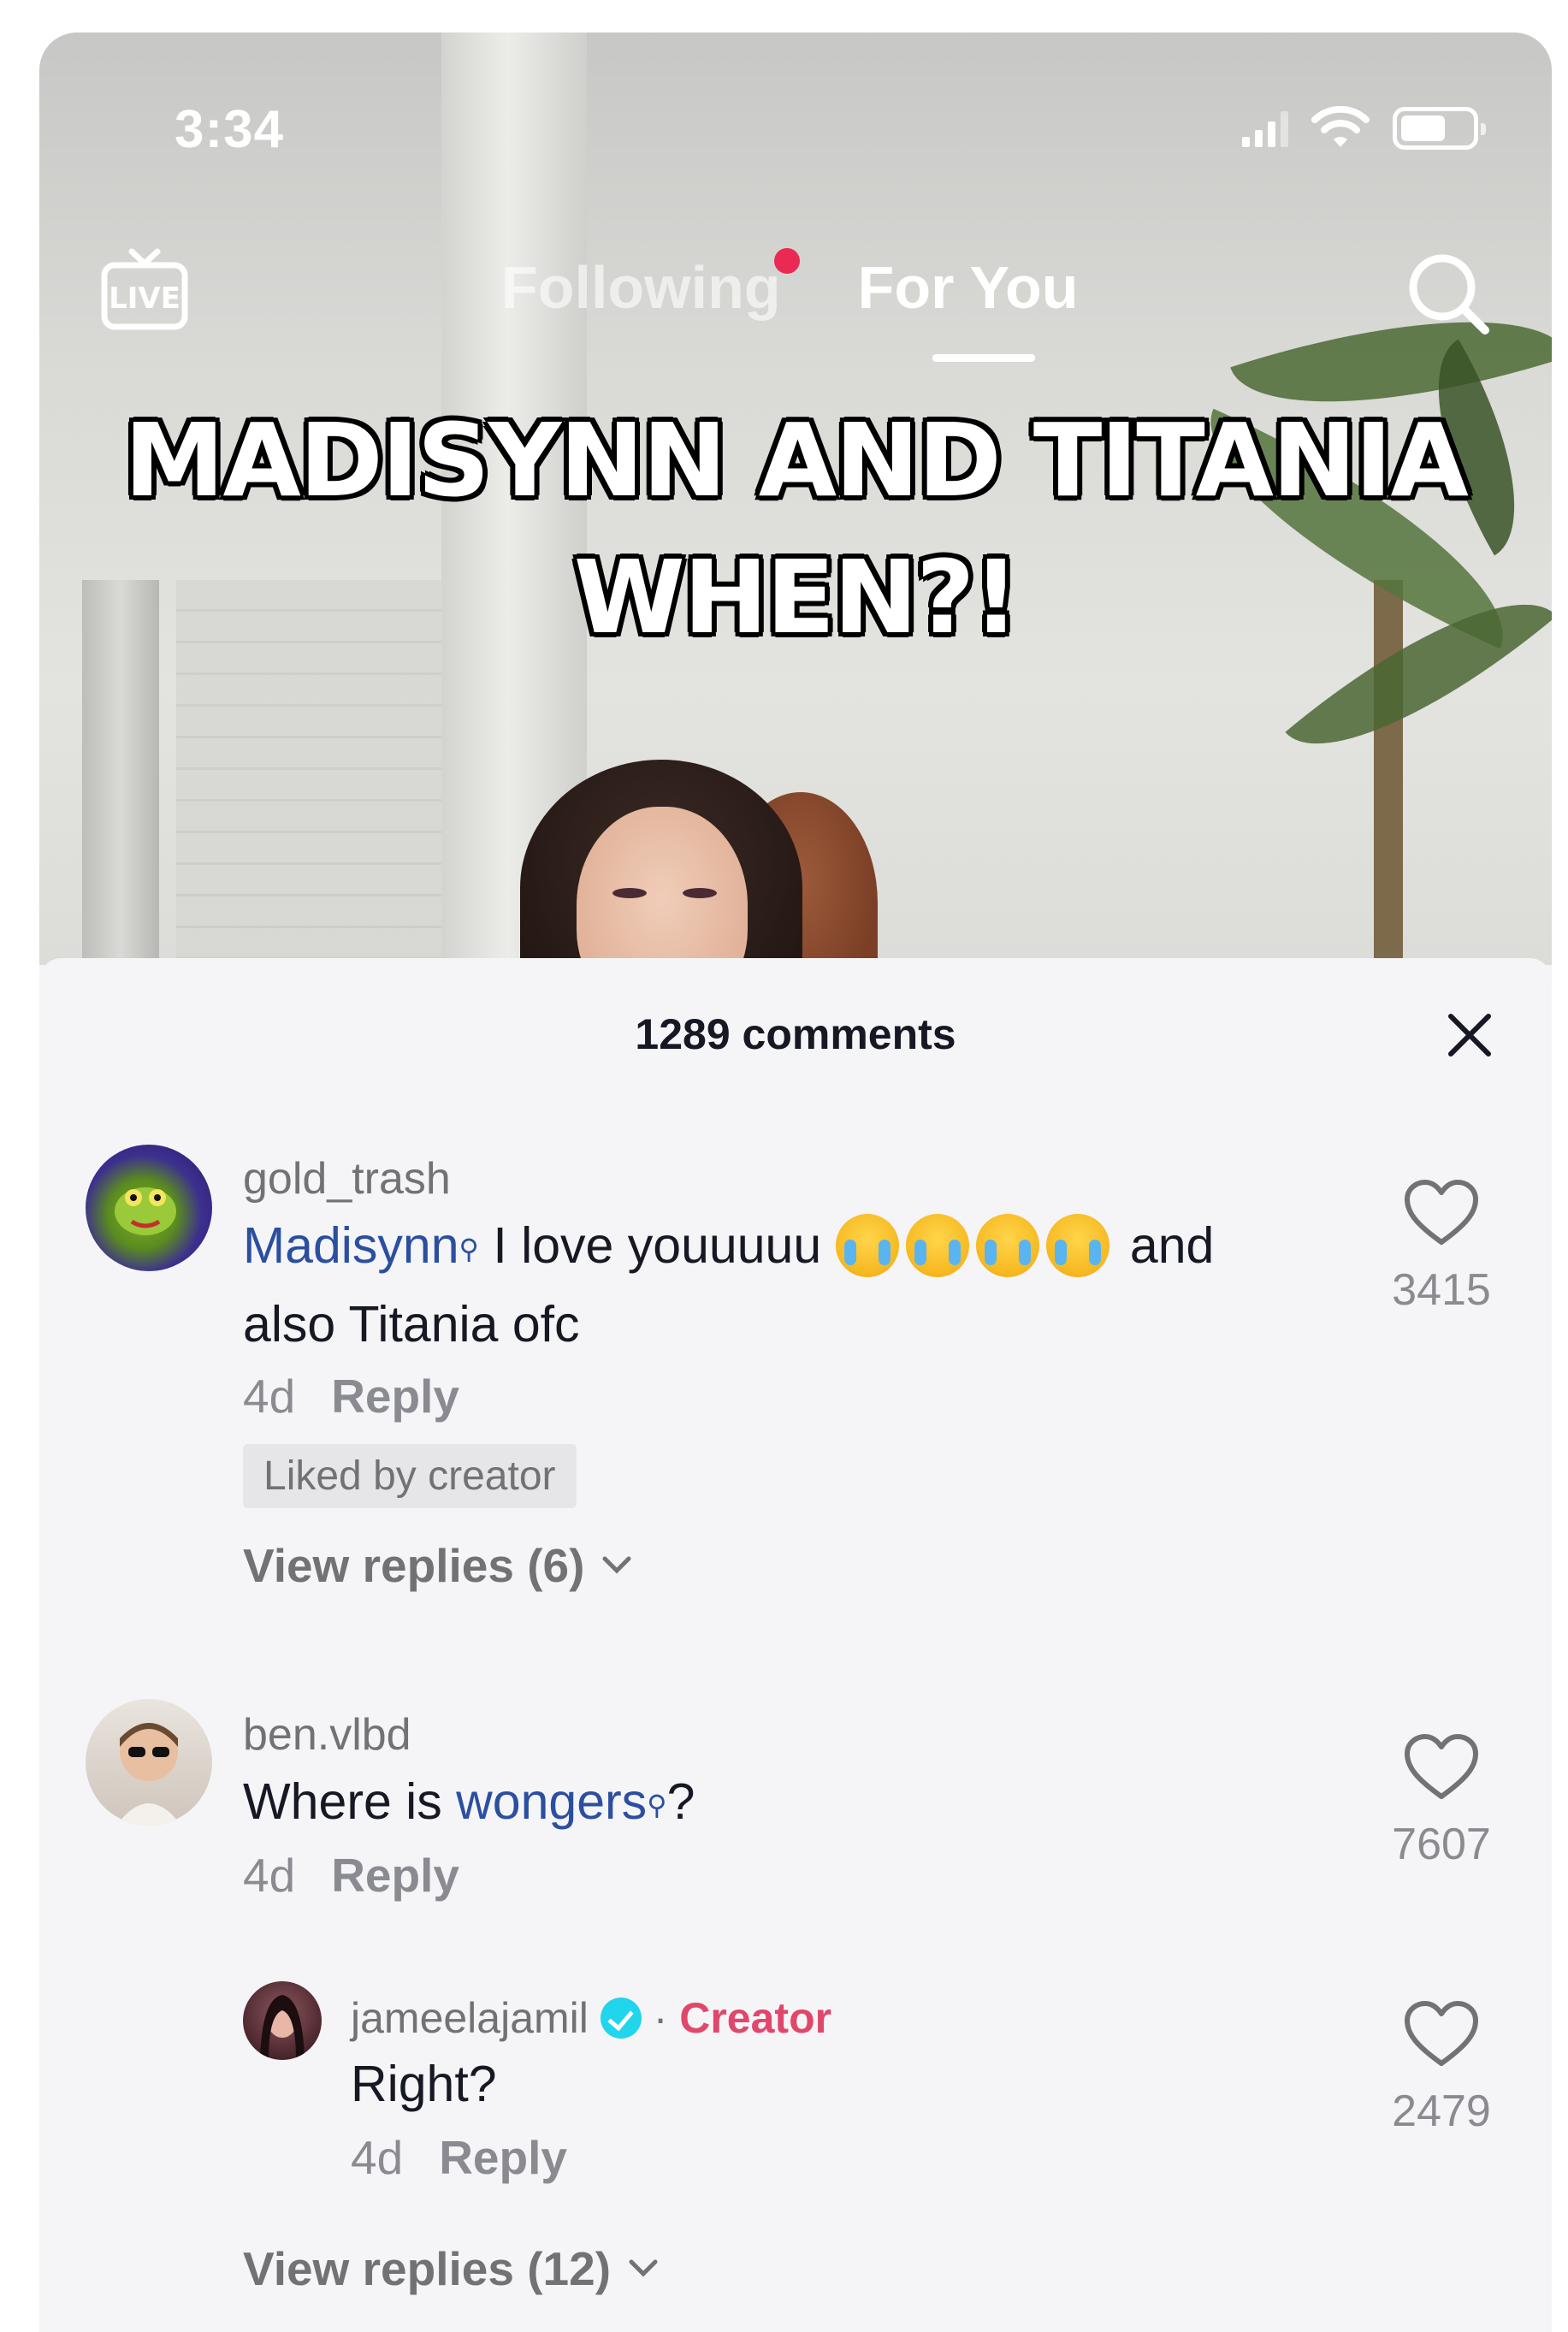 The height and width of the screenshot is (2332, 1568). I want to click on notification-dot, so click(786, 261).